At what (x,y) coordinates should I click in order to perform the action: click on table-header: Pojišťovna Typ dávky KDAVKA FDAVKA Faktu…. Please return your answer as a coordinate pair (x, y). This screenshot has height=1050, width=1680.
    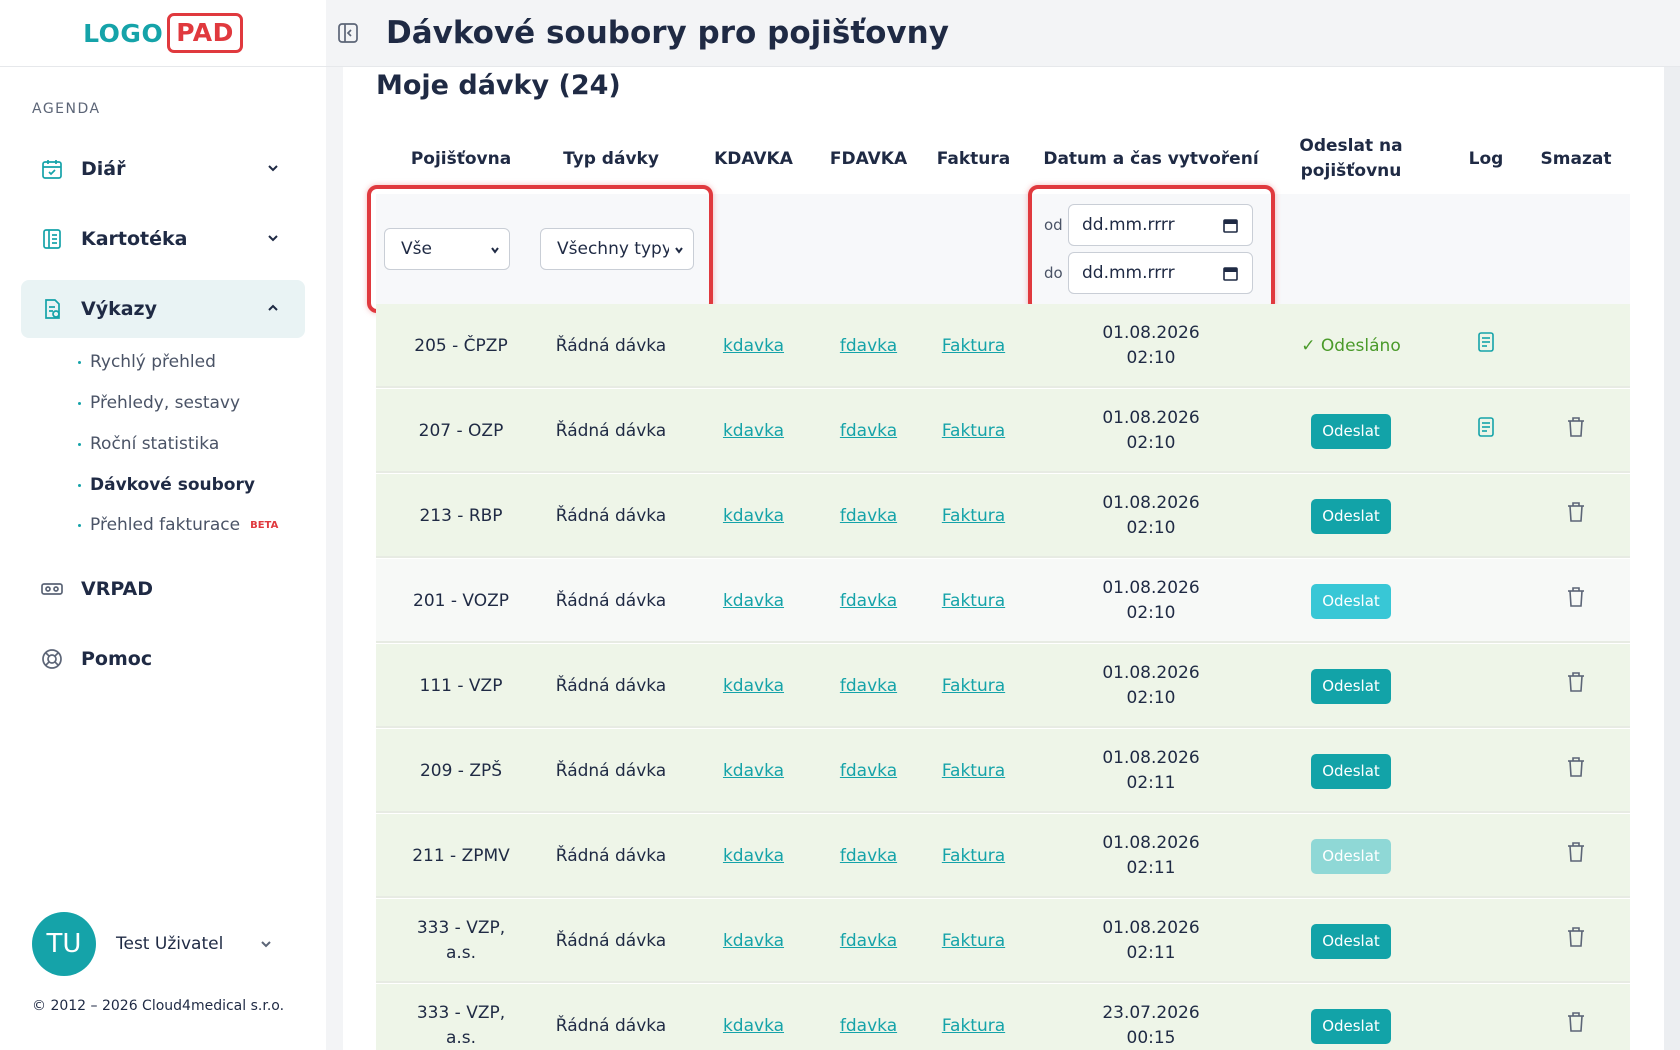
    Looking at the image, I should click on (1003, 159).